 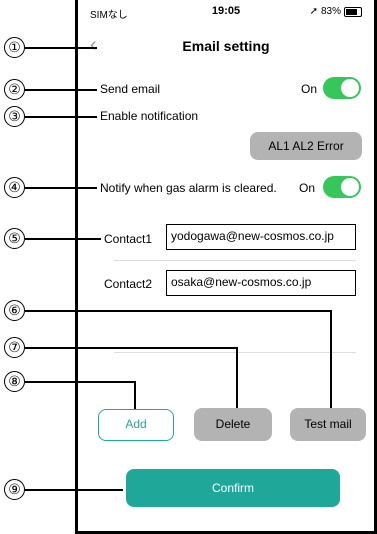 What do you see at coordinates (237, 377) in the screenshot?
I see `callout-line-7-drop` at bounding box center [237, 377].